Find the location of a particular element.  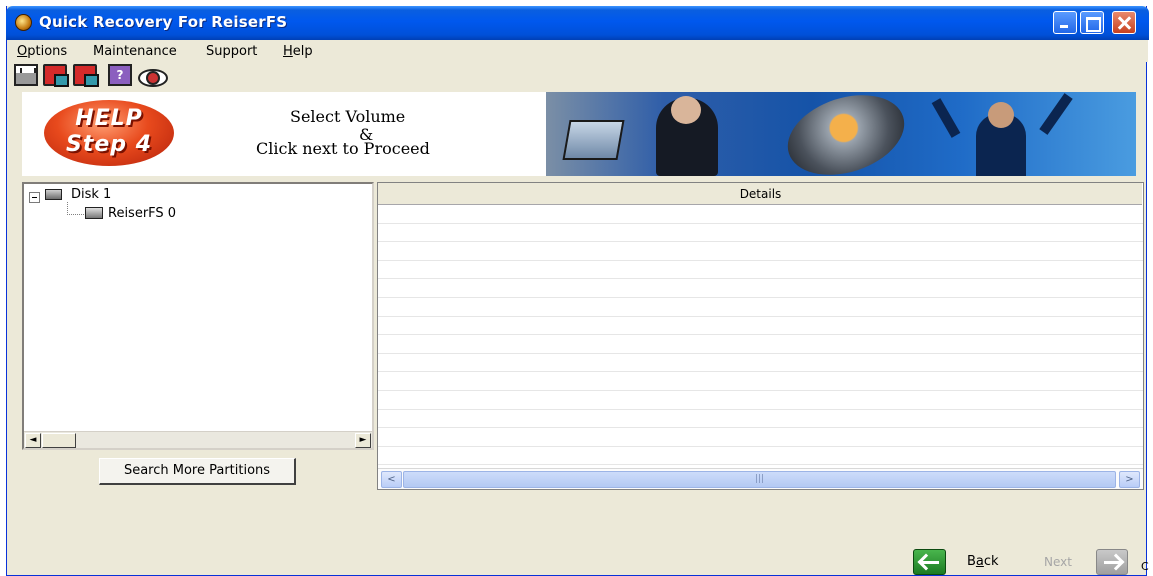

back-button: Back is located at coordinates (983, 561).